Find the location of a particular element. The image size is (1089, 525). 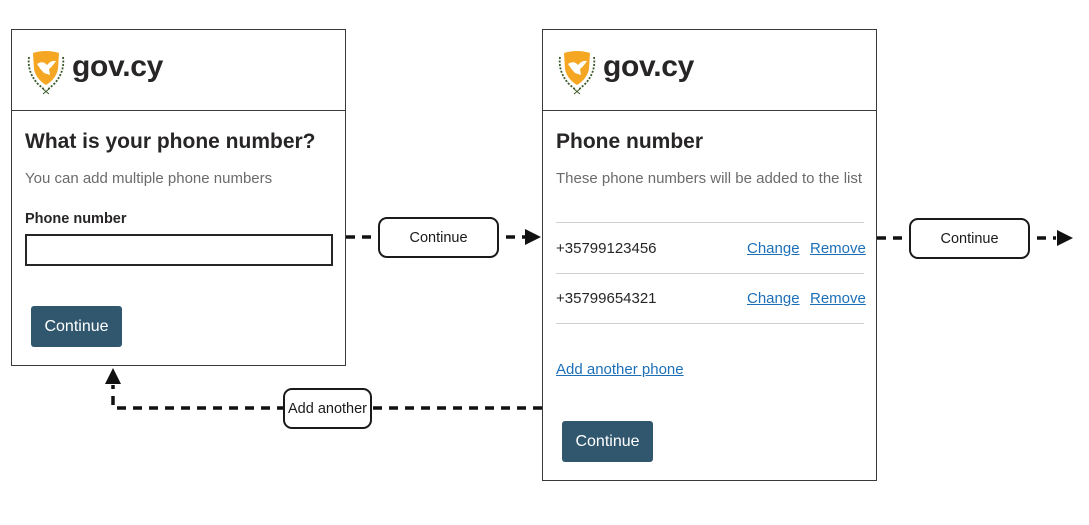

phone-item-value: +35799123456 is located at coordinates (606, 248).